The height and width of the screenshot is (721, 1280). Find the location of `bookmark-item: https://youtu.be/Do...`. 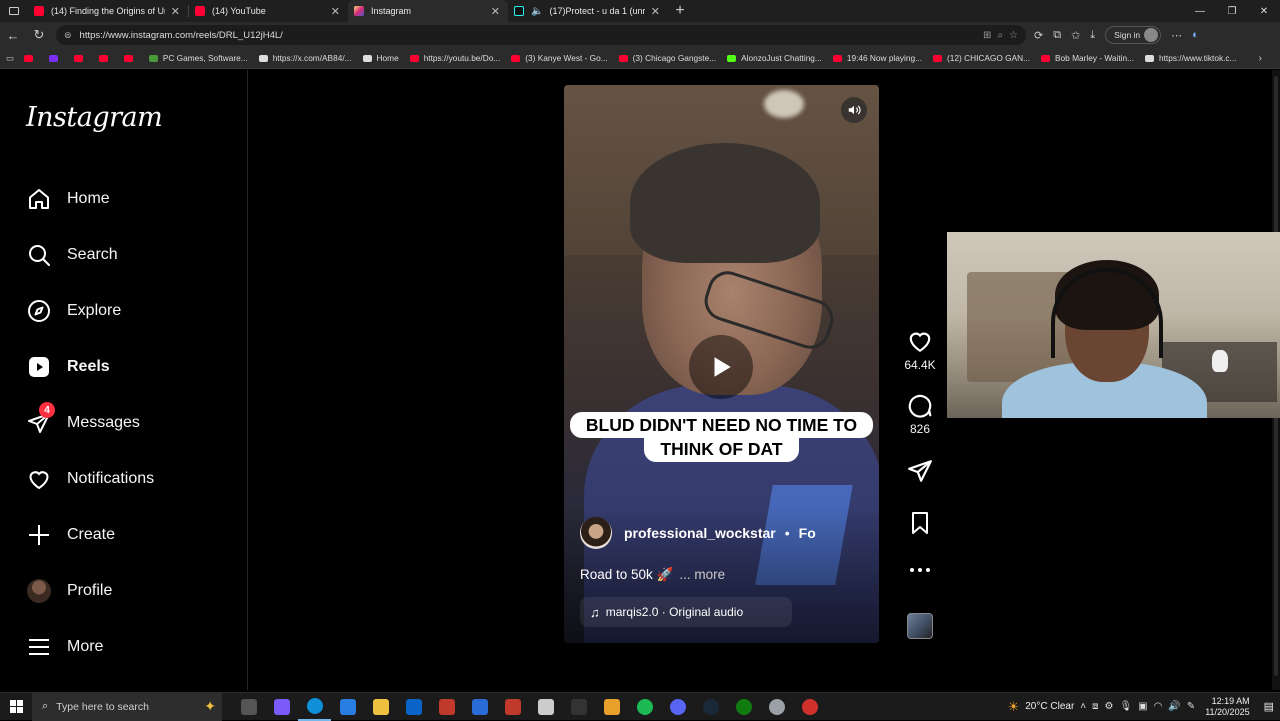

bookmark-item: https://youtu.be/Do... is located at coordinates (454, 58).